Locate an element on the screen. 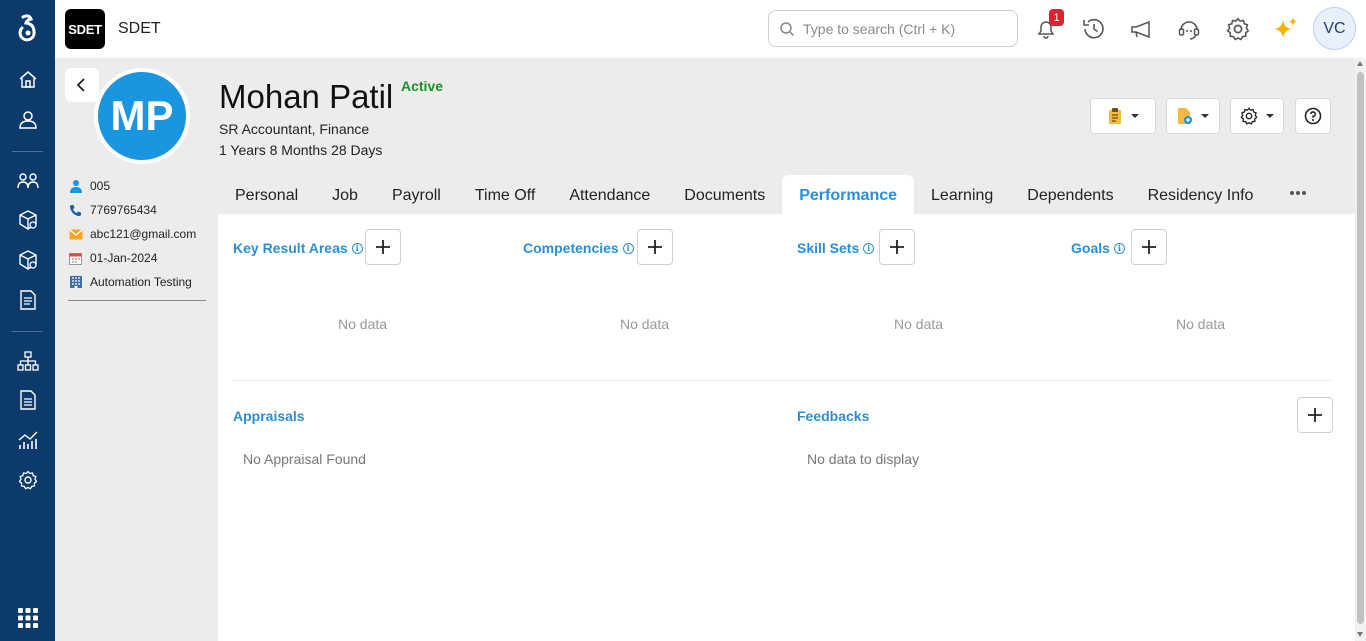  support-button is located at coordinates (1189, 29).